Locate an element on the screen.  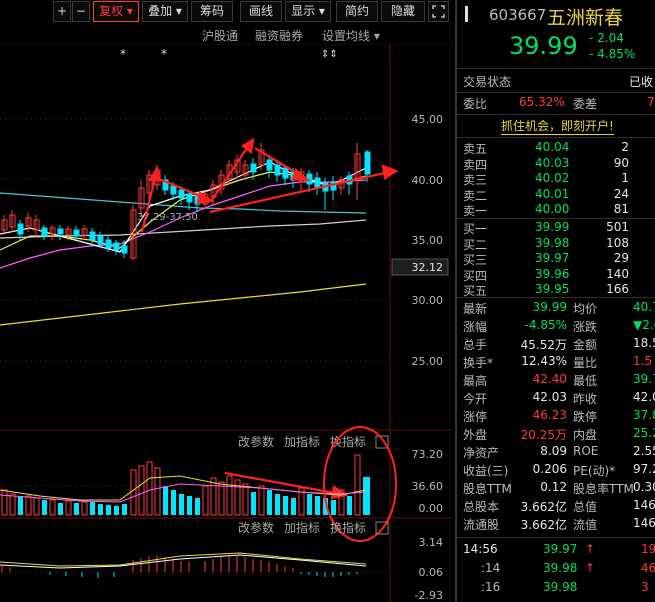
orderbook-row: 买一 39.99 501 is located at coordinates (559, 228).